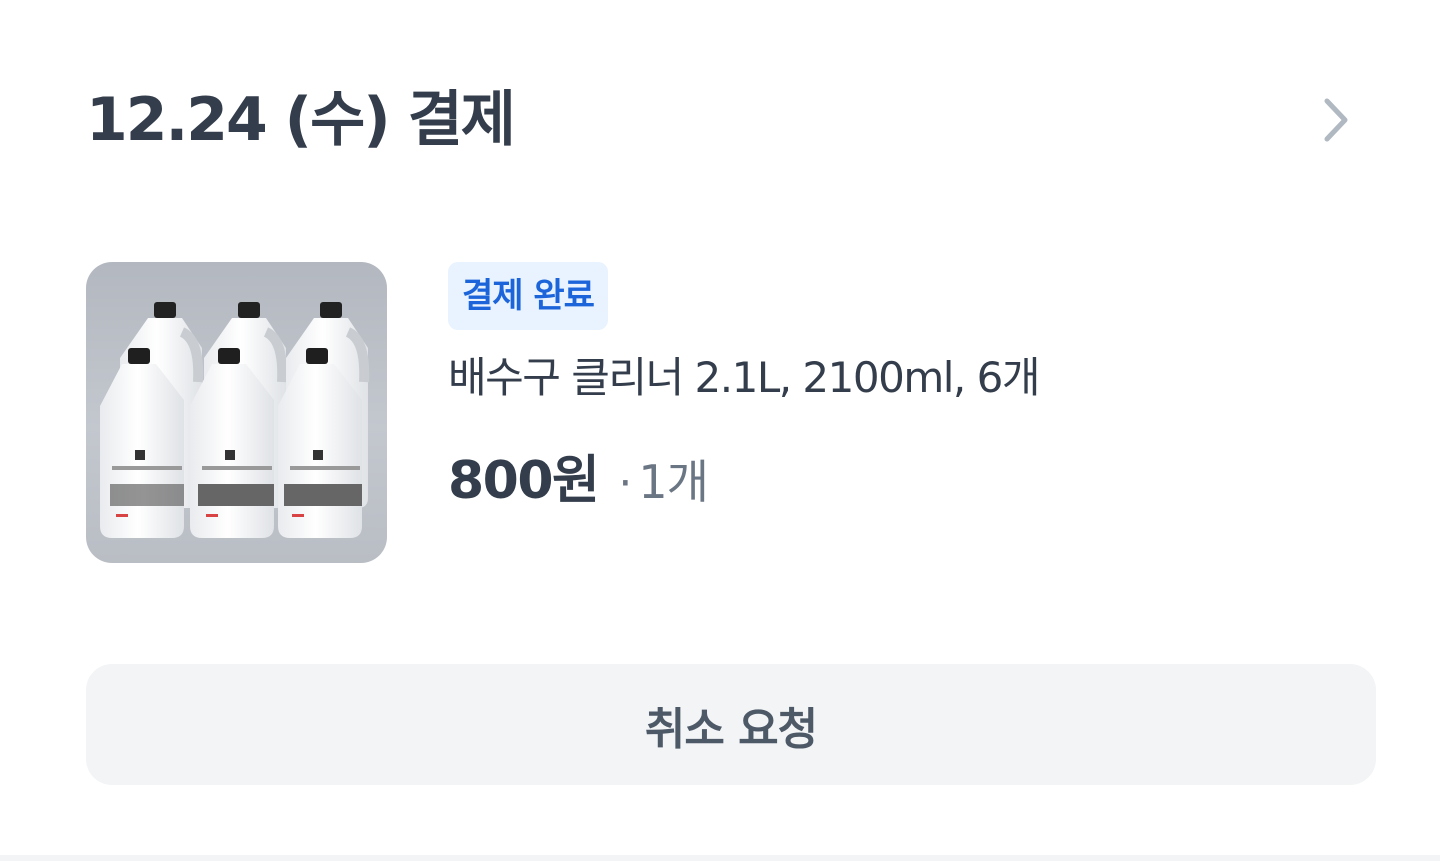 The height and width of the screenshot is (861, 1440). I want to click on item-info: 결제 완료 배수구 클리너 2.1L, 2100ml, 6개 800원 · 1개, so click(744, 387).